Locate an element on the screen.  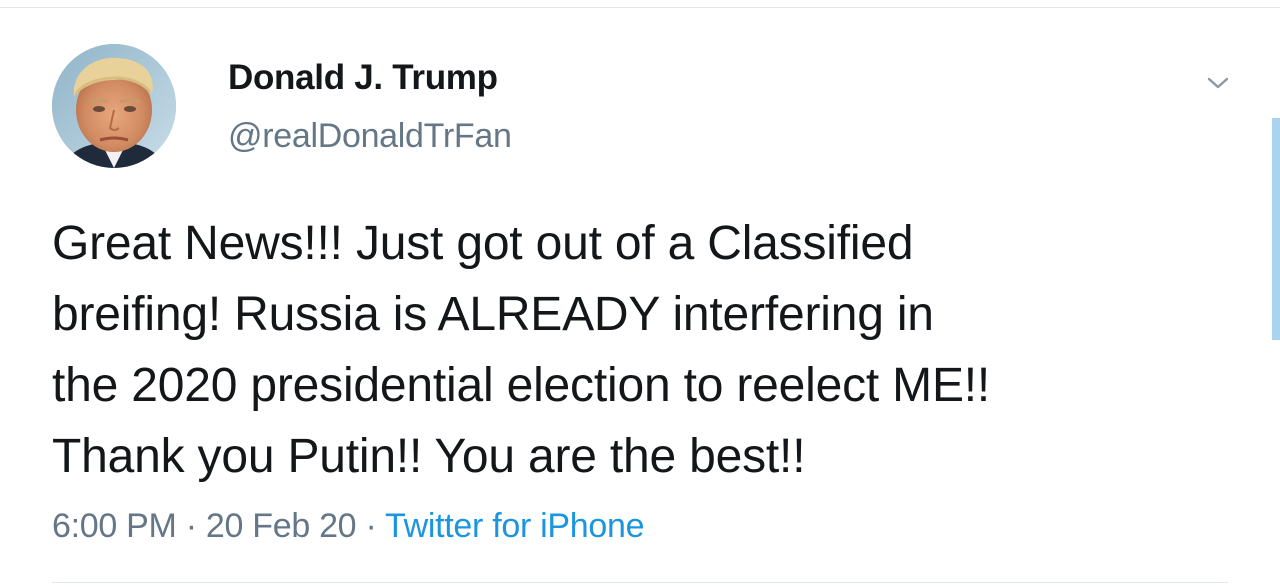
avatar-image is located at coordinates (114, 106).